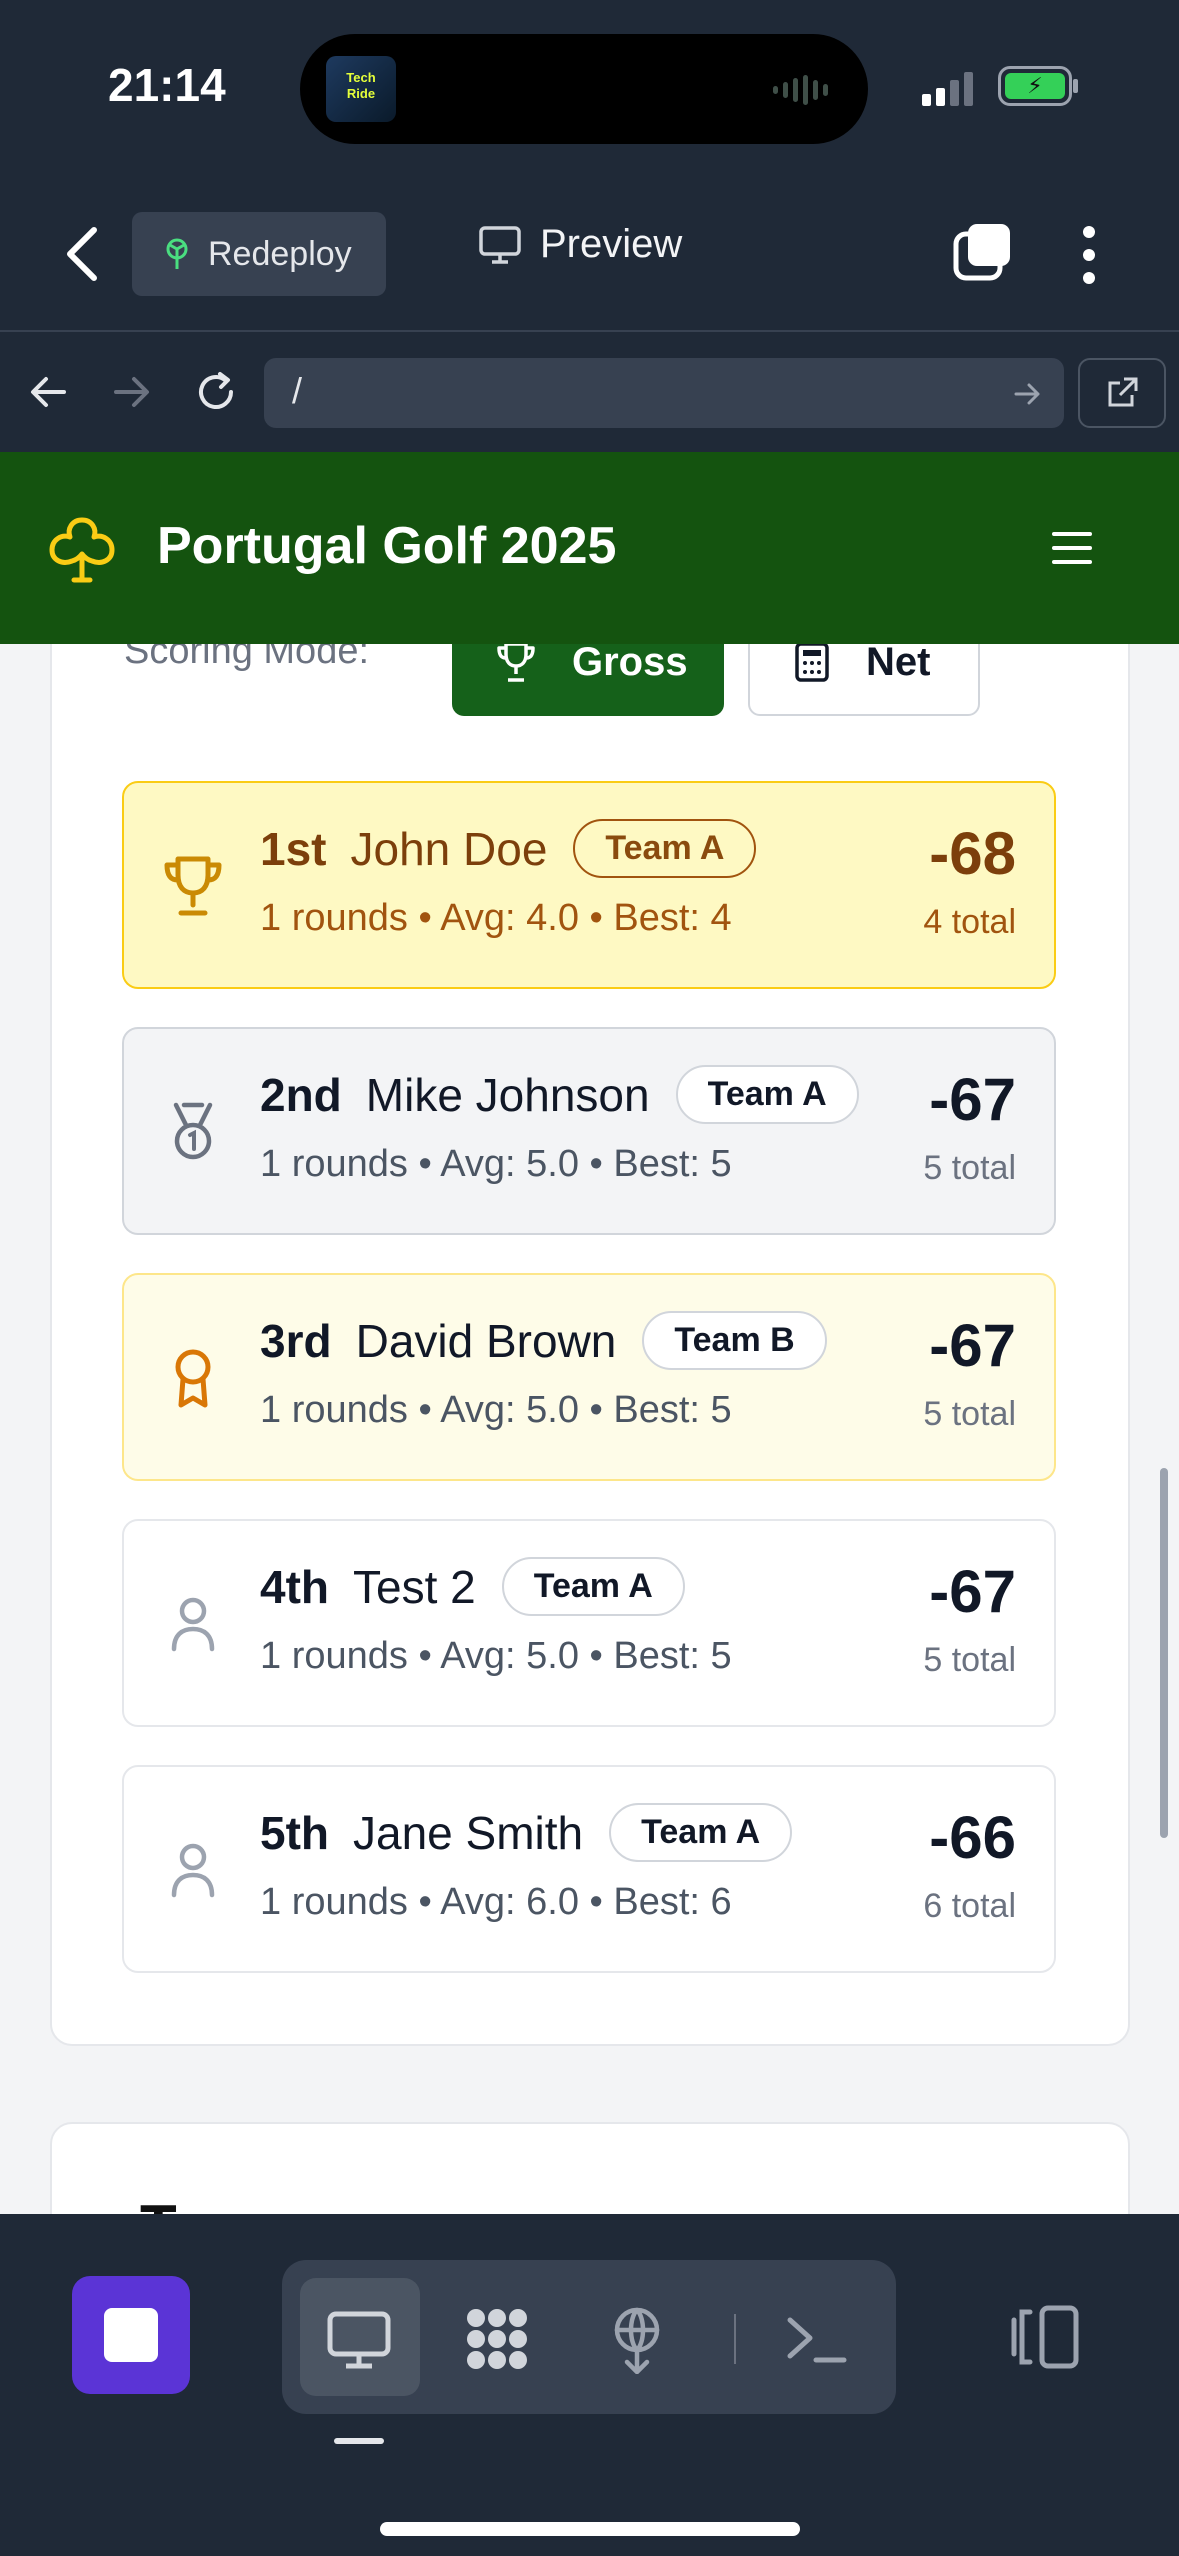 The height and width of the screenshot is (2556, 1179). Describe the element at coordinates (361, 89) in the screenshot. I see `now-playing-artwork: Tech Ride` at that location.